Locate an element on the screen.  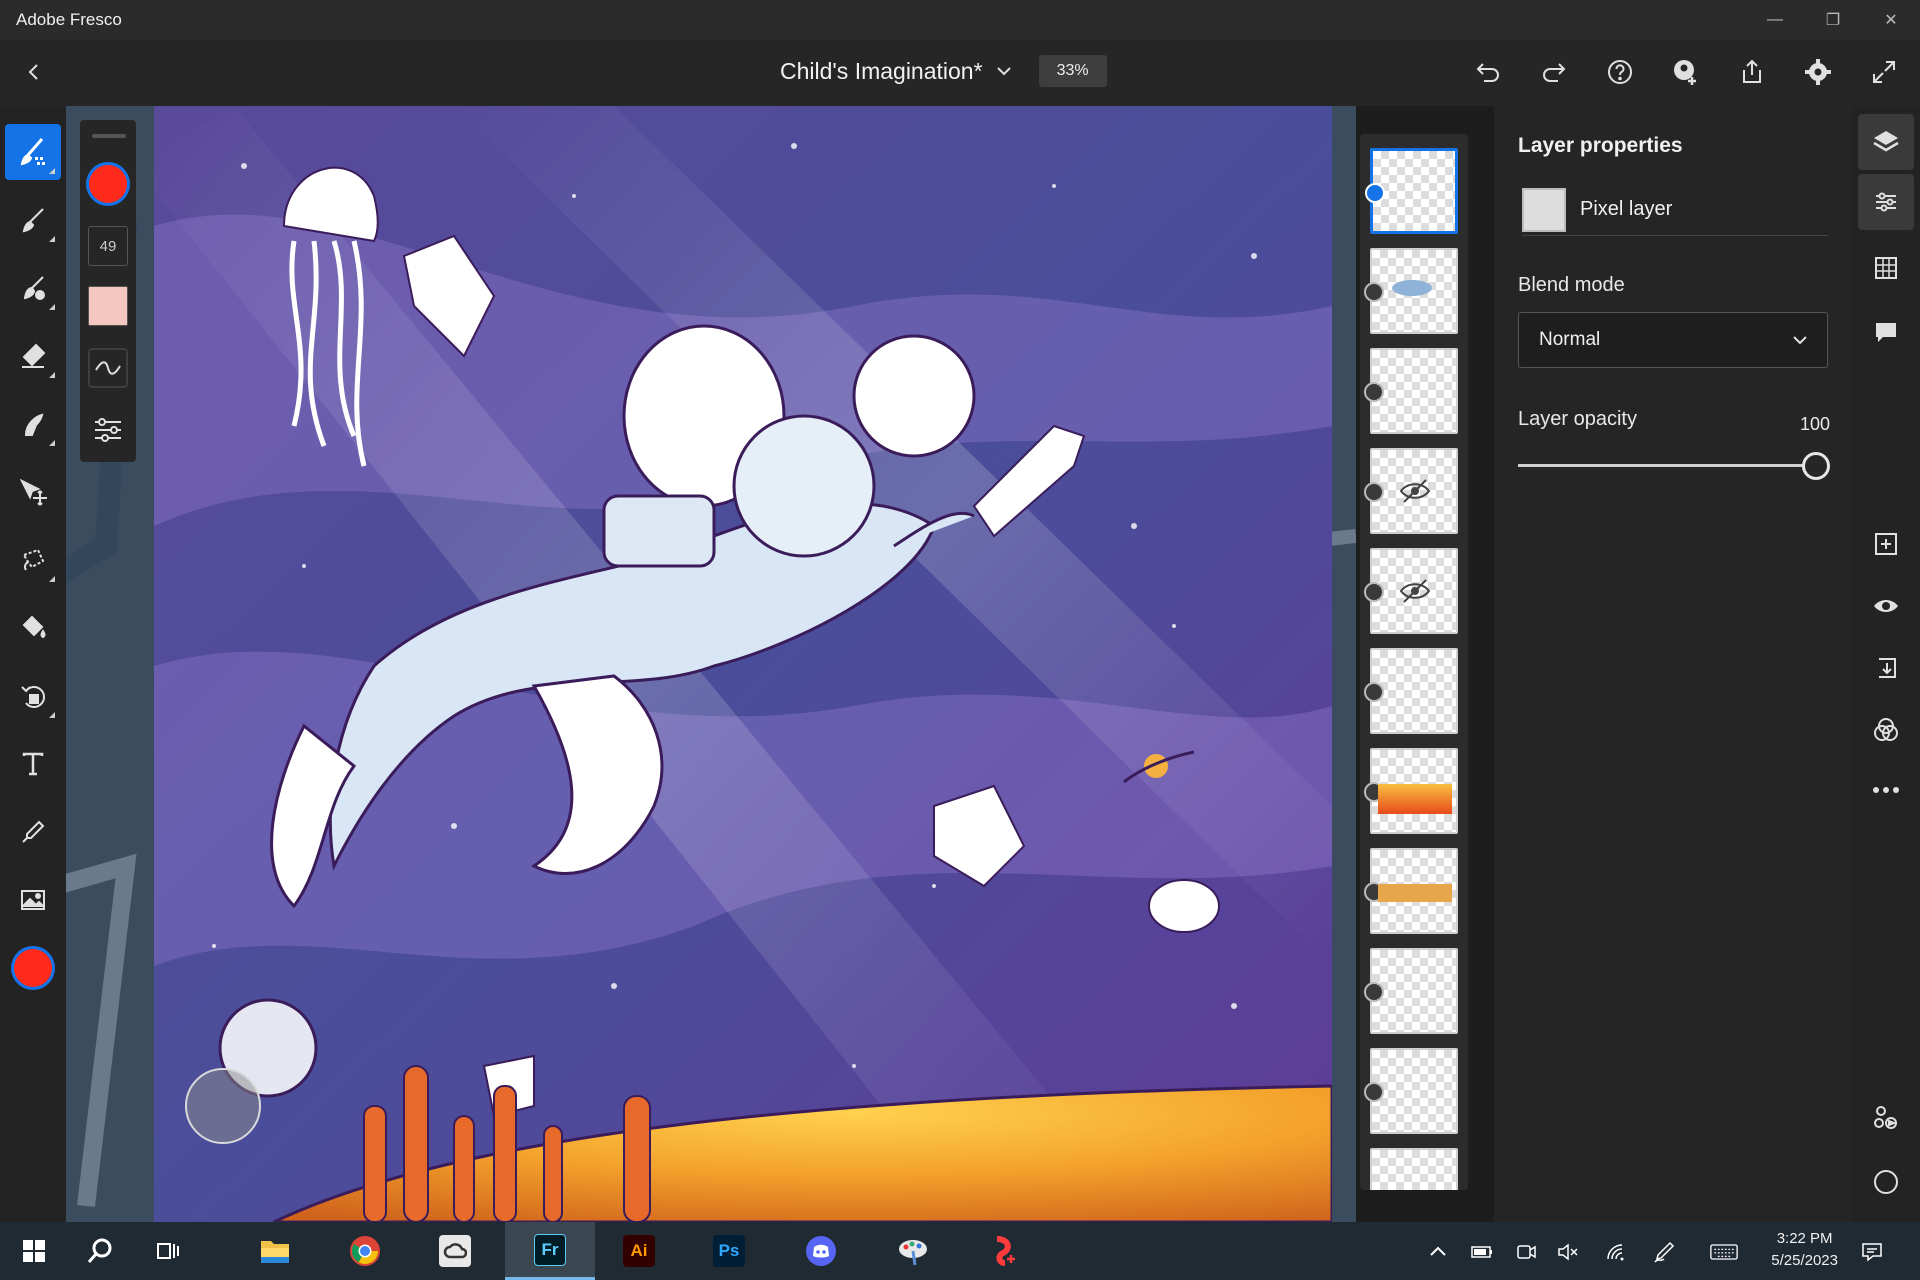
toggle-visibility-button is located at coordinates (1886, 606).